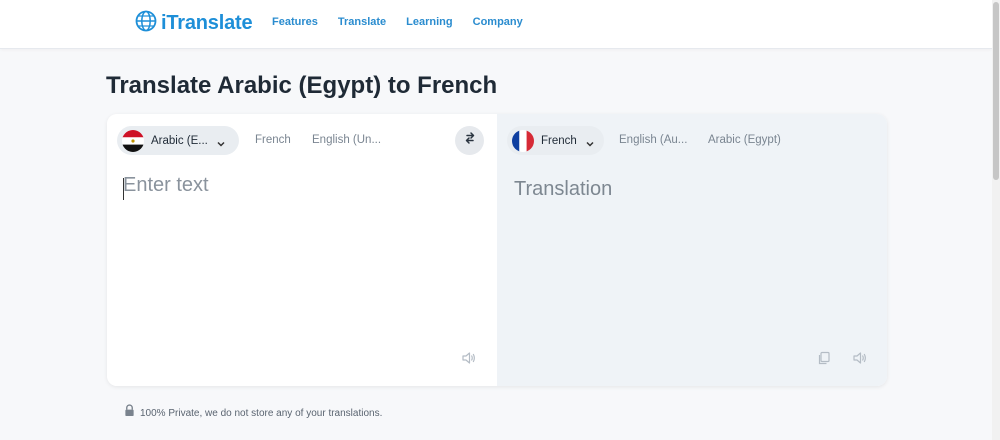 This screenshot has width=1000, height=440. Describe the element at coordinates (295, 22) in the screenshot. I see `nav-features: Features` at that location.